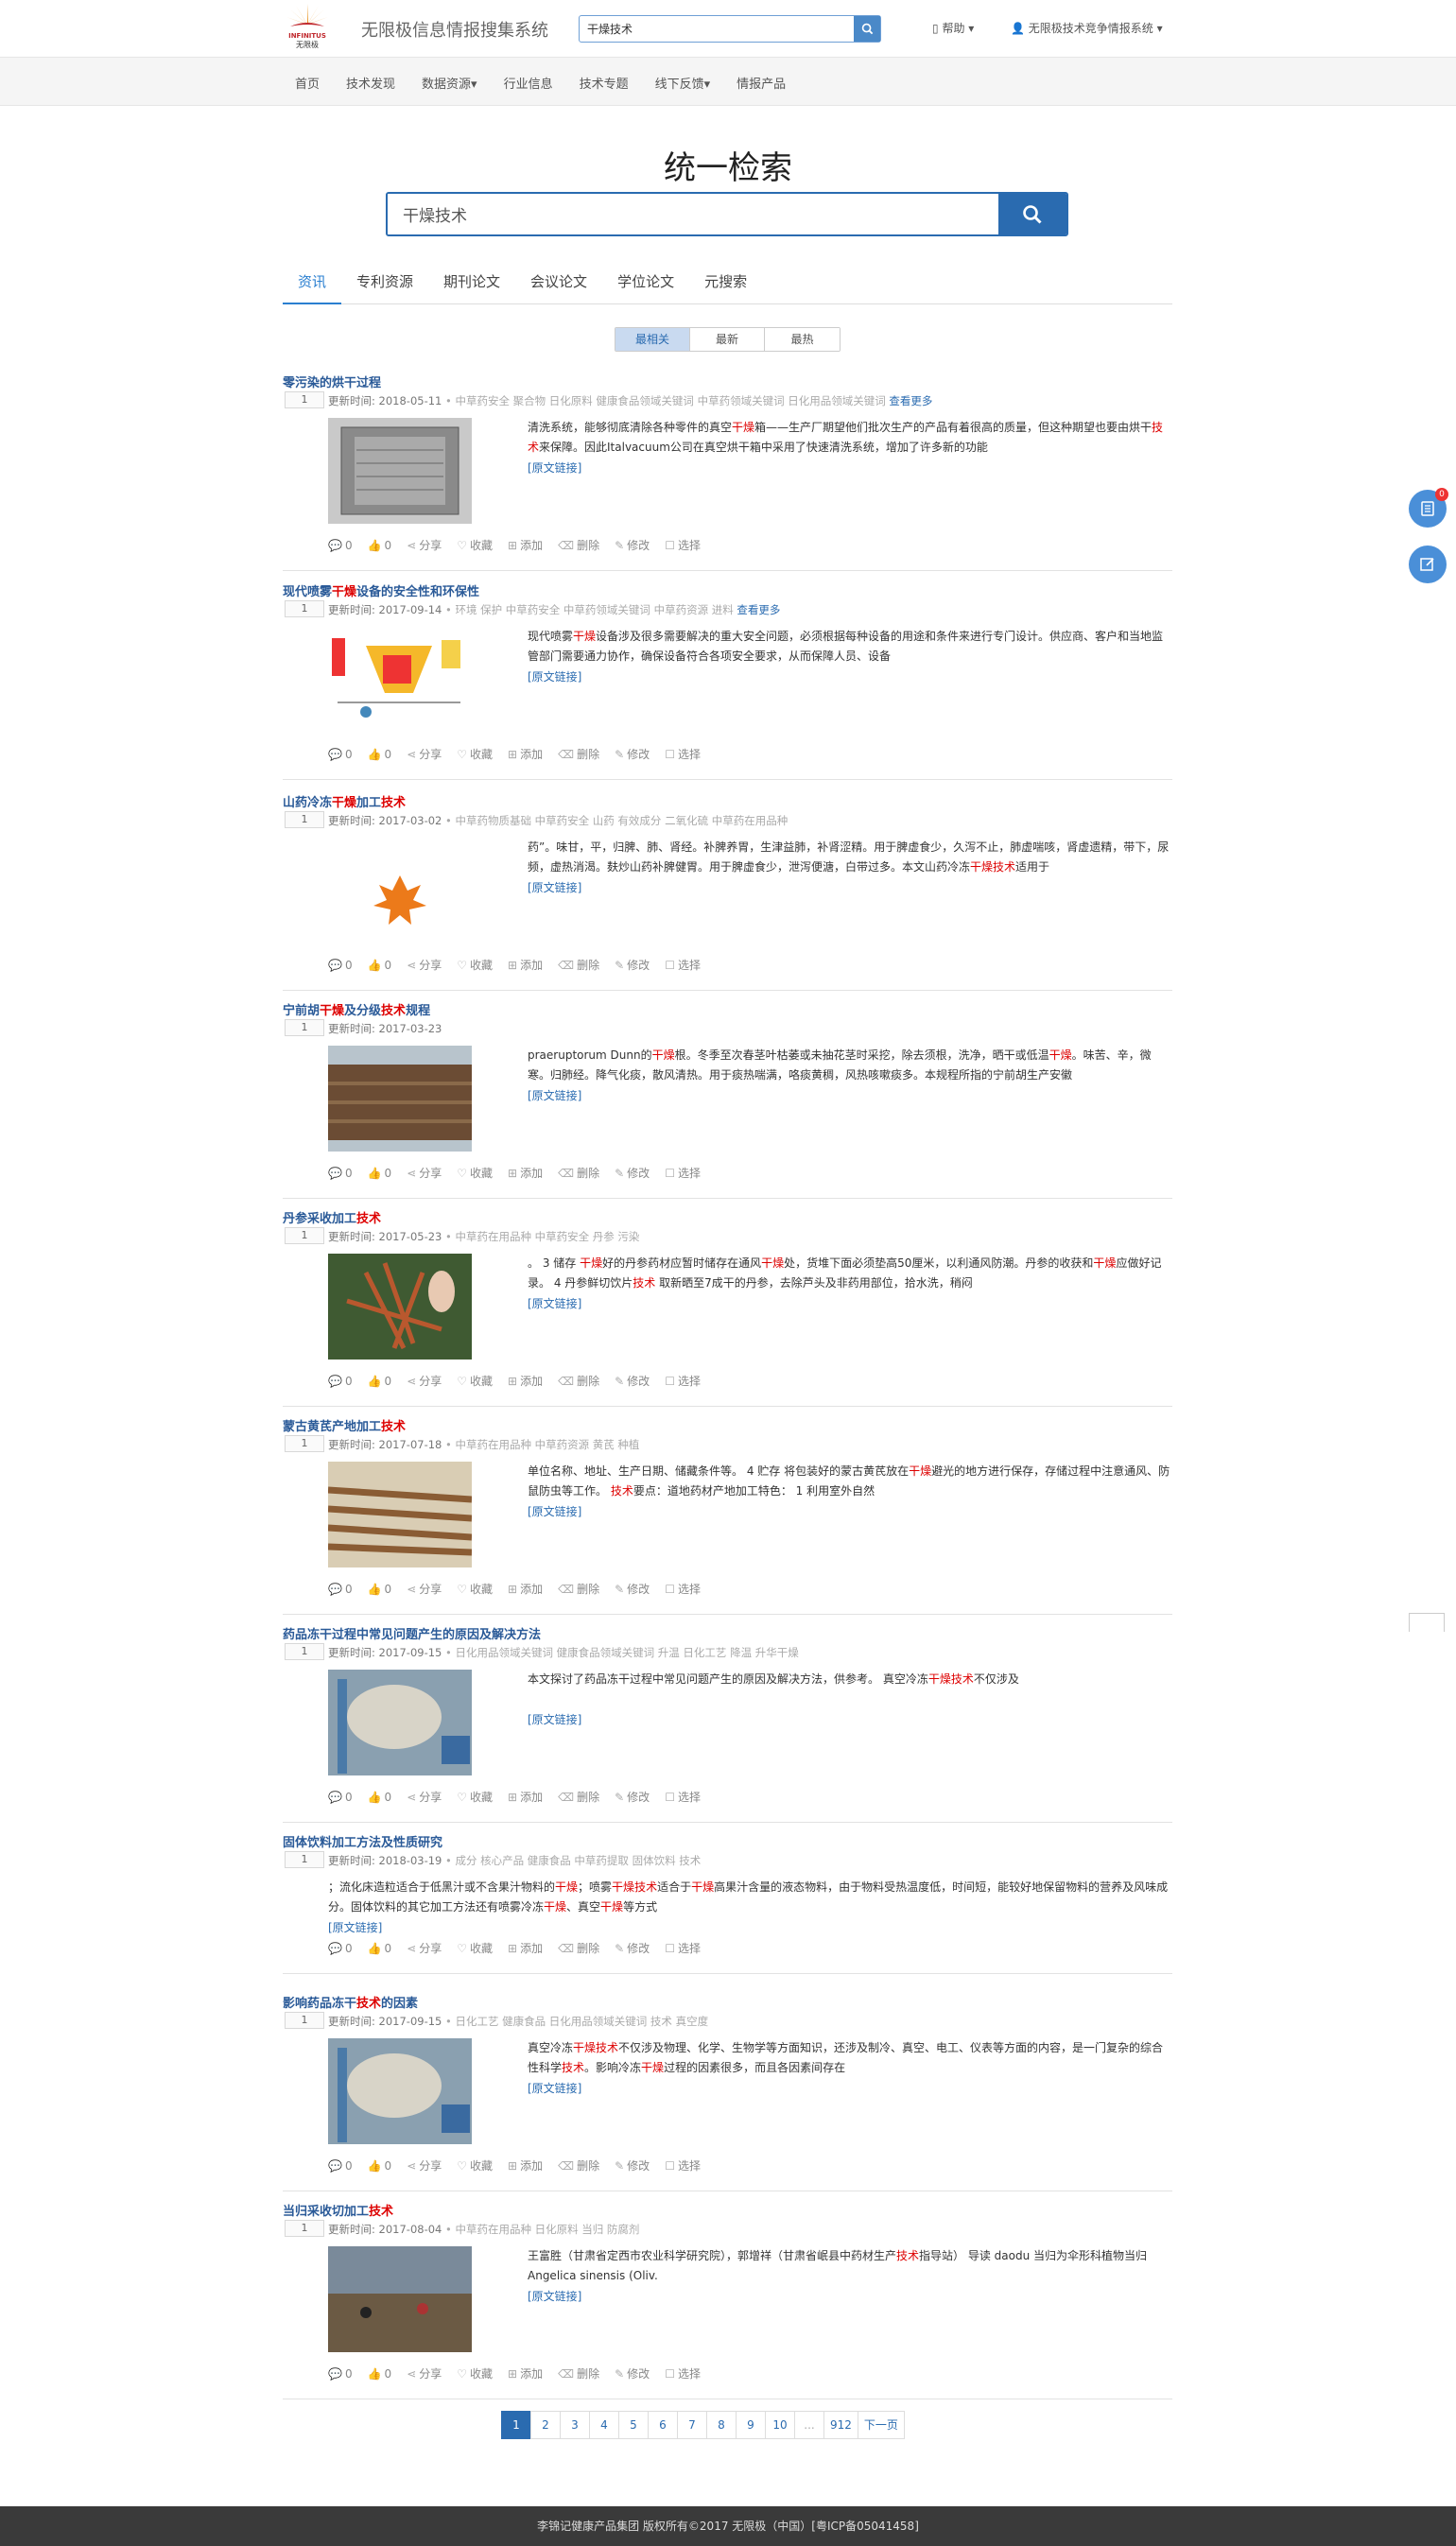 This screenshot has height=2546, width=1456. What do you see at coordinates (751, 2425) in the screenshot?
I see `page-button: 9` at bounding box center [751, 2425].